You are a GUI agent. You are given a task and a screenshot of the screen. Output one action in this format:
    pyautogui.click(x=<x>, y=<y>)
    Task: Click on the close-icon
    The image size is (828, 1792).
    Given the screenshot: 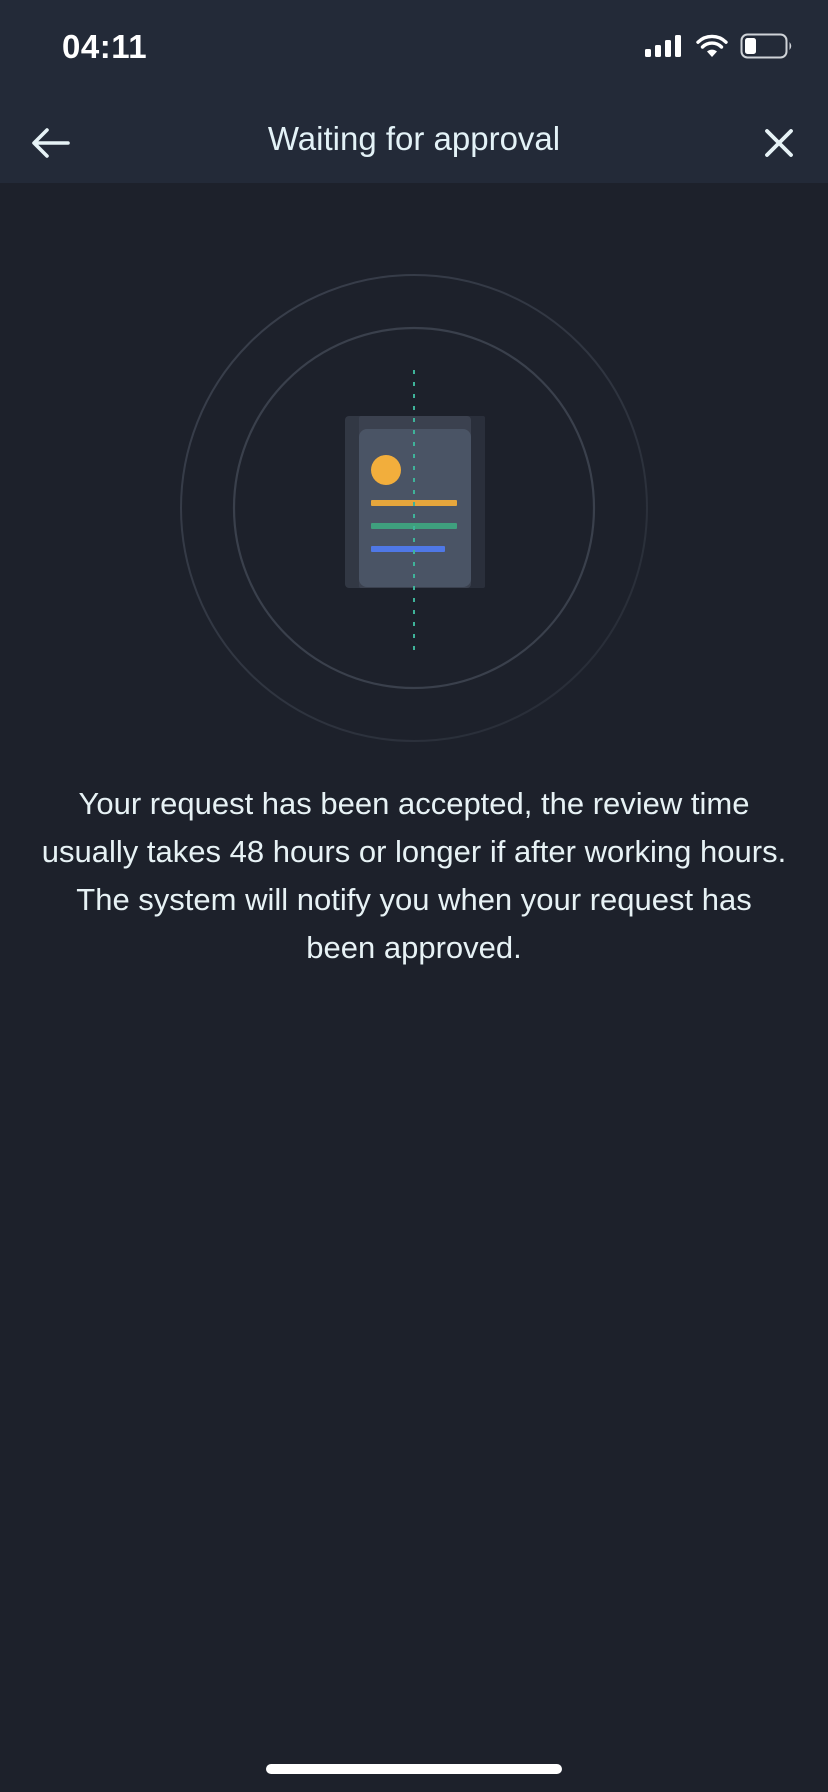 What is the action you would take?
    pyautogui.click(x=779, y=143)
    